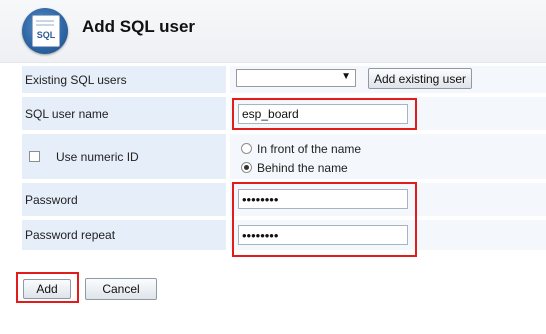 Image resolution: width=546 pixels, height=334 pixels. I want to click on numeric-id-row-label: Use numeric ID, so click(124, 156).